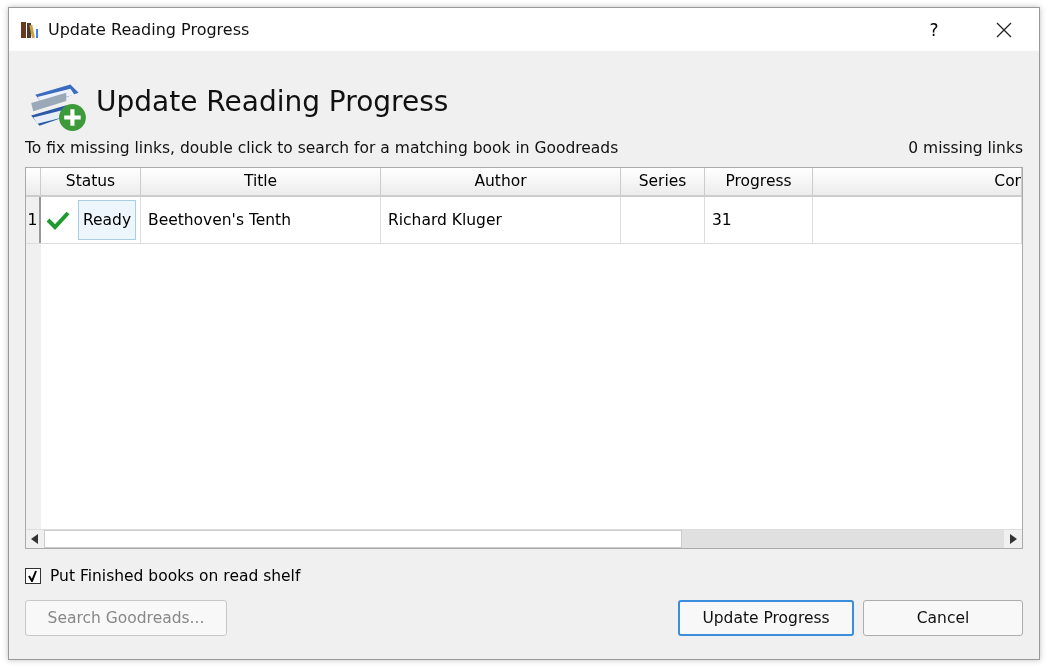  What do you see at coordinates (759, 220) in the screenshot?
I see `table-cell: 31` at bounding box center [759, 220].